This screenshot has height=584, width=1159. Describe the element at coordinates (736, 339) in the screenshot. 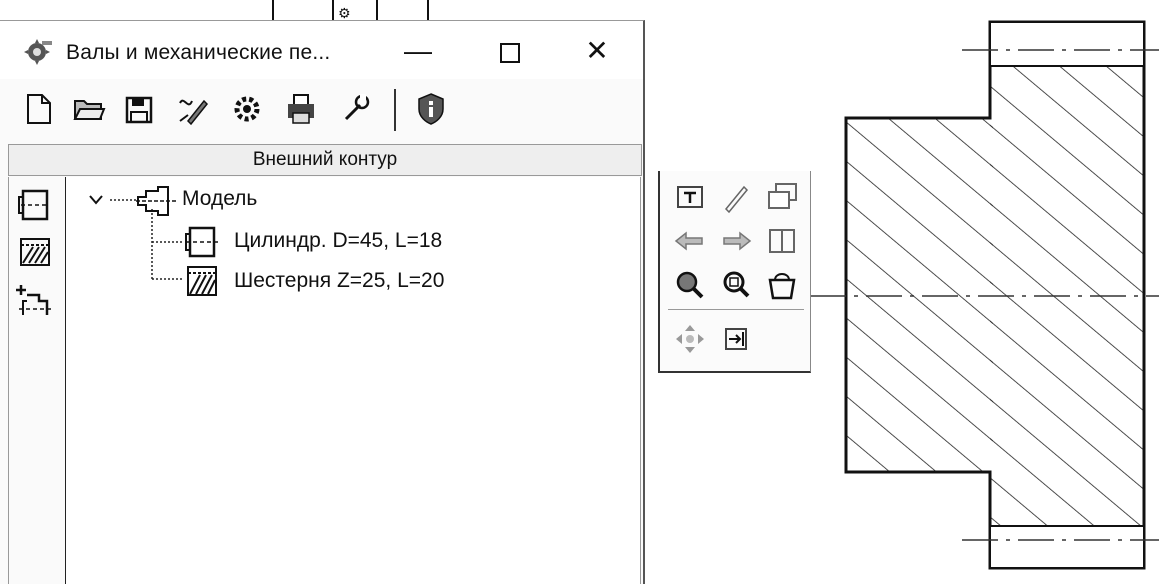

I see `exit-icon` at that location.